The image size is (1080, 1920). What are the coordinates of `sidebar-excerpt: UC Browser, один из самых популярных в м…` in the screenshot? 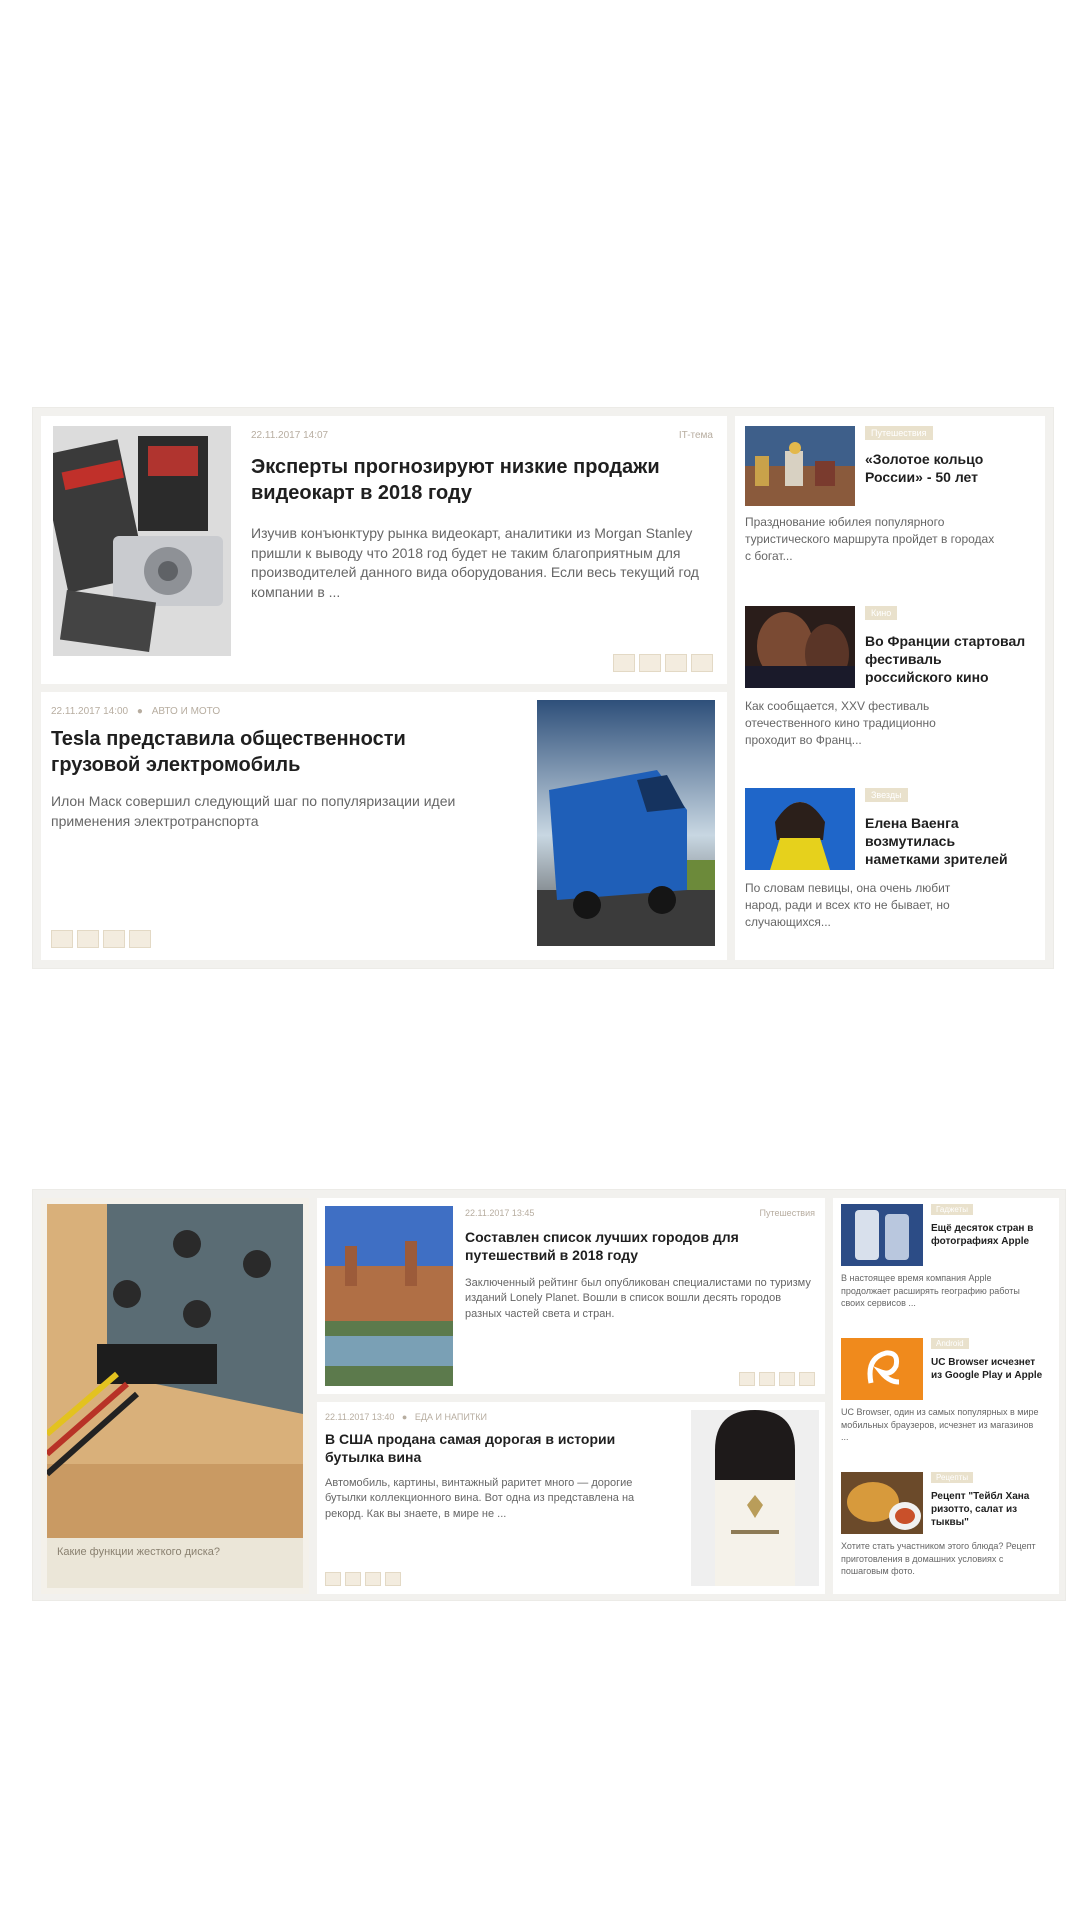 It's located at (940, 1425).